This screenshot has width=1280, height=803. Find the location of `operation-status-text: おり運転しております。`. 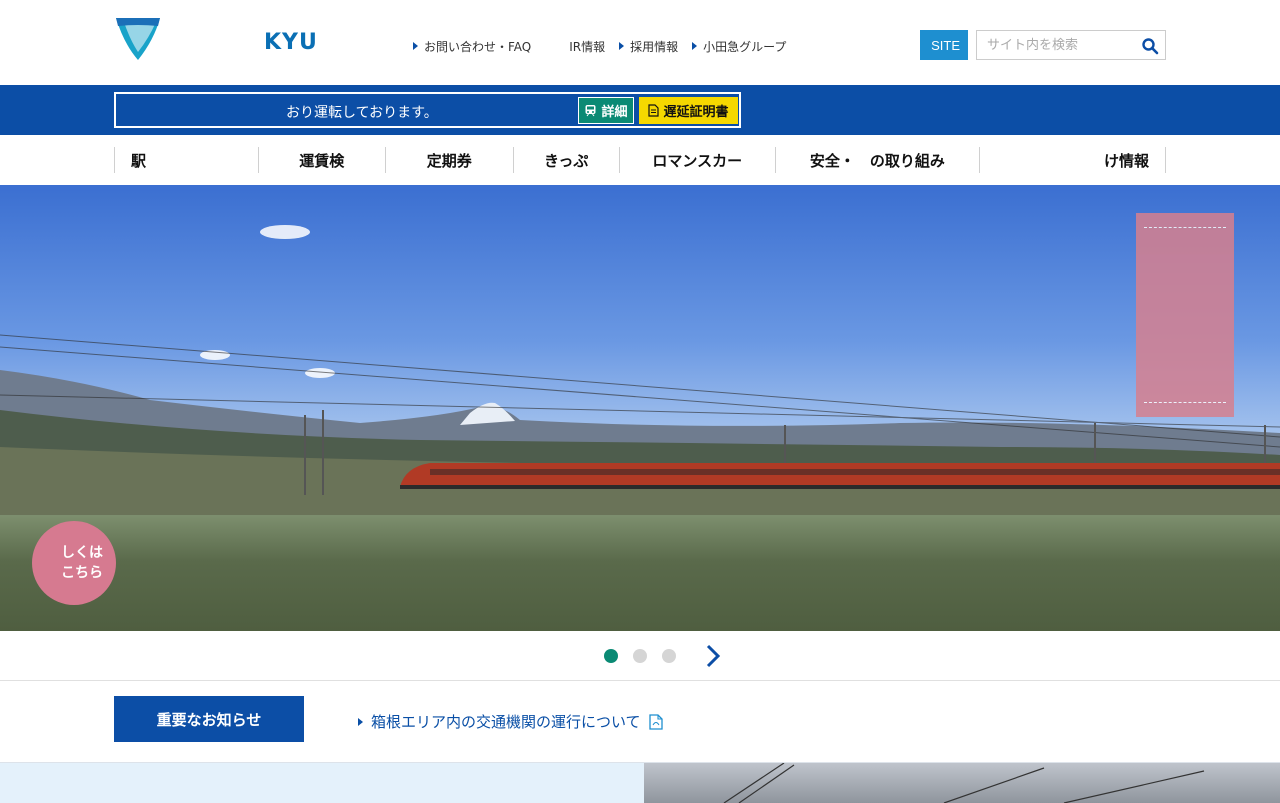

operation-status-text: おり運転しております。 is located at coordinates (362, 113).